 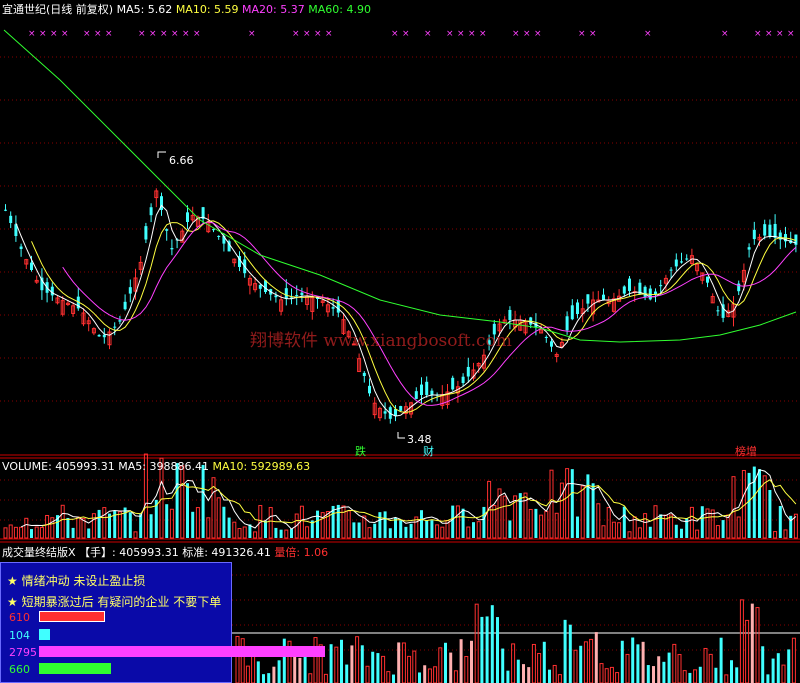 I want to click on ma20-readout: MA20: 5.37, so click(x=273, y=9).